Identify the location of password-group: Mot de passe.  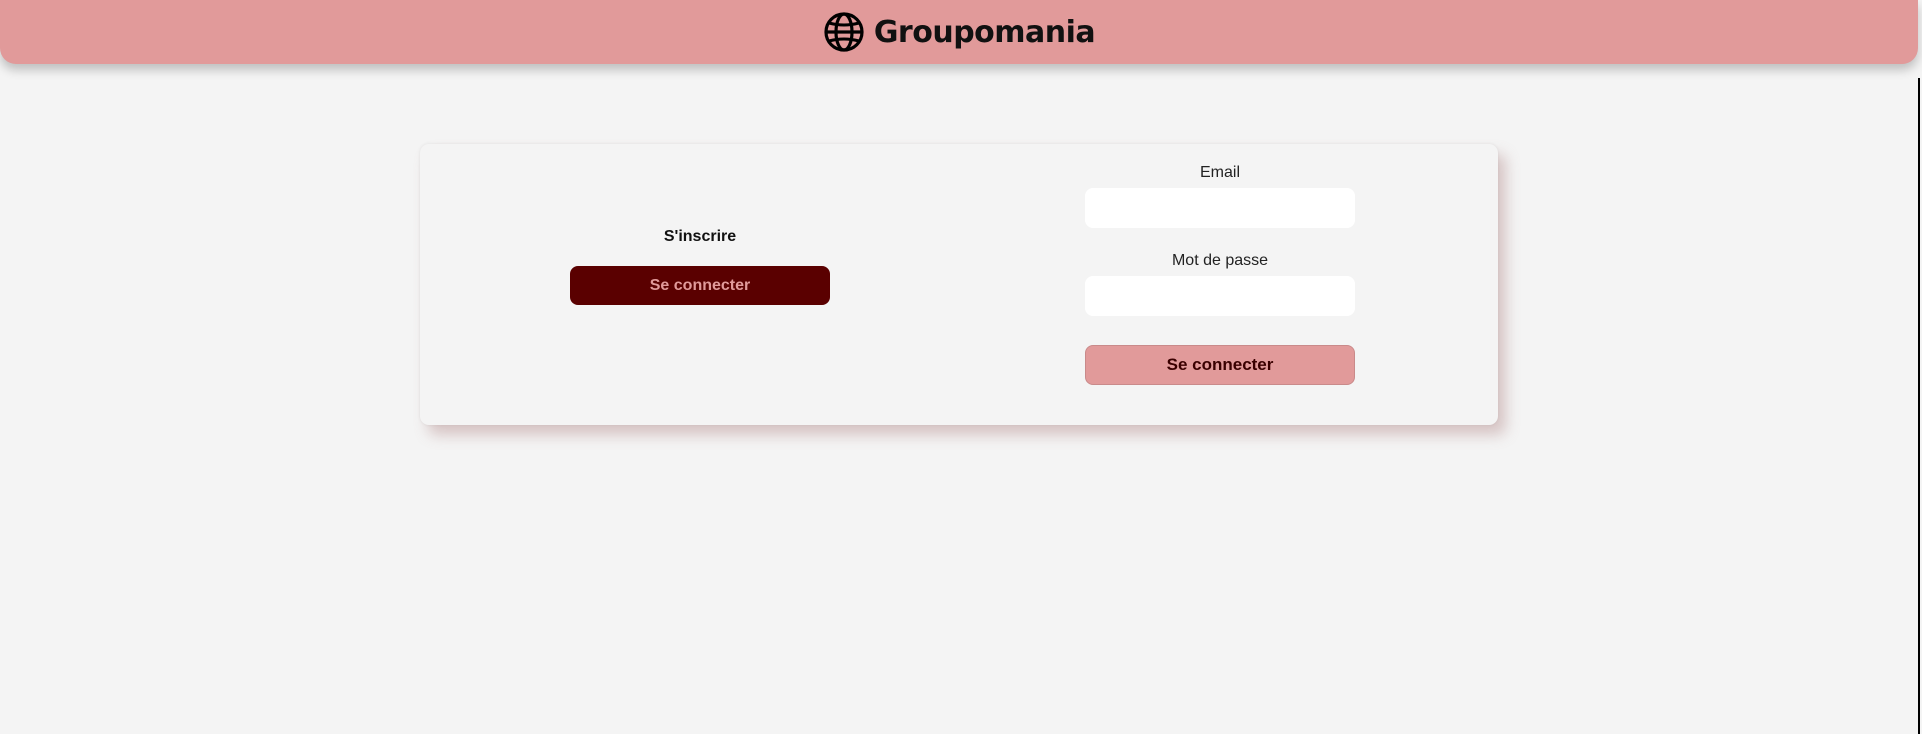
(1220, 284).